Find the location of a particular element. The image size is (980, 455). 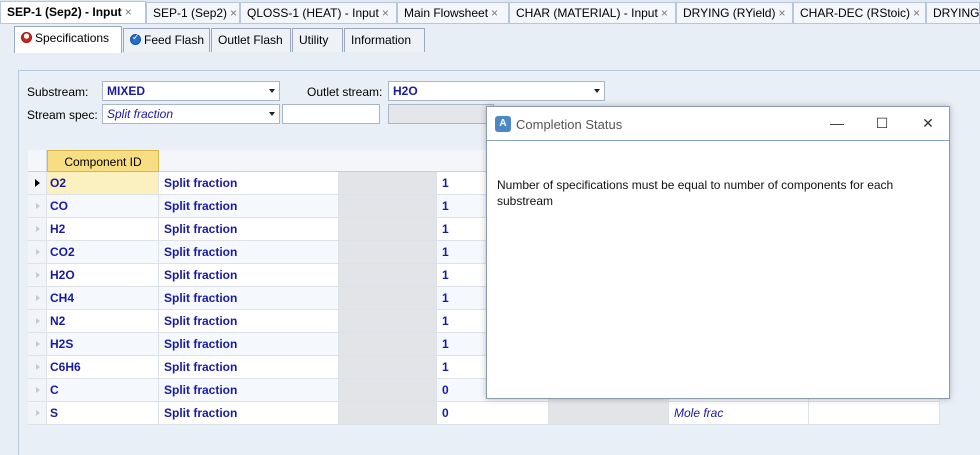

component-id-cell: H2S is located at coordinates (103, 344).